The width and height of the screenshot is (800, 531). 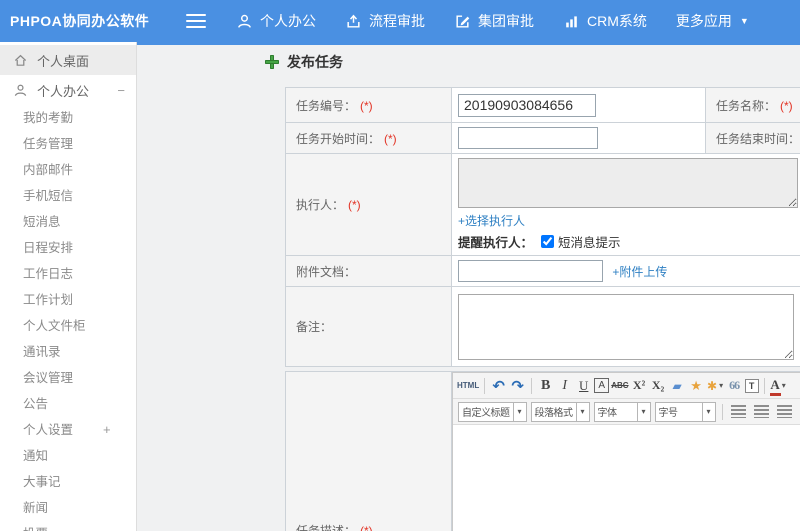 What do you see at coordinates (121, 90) in the screenshot?
I see `collapse-icon: −` at bounding box center [121, 90].